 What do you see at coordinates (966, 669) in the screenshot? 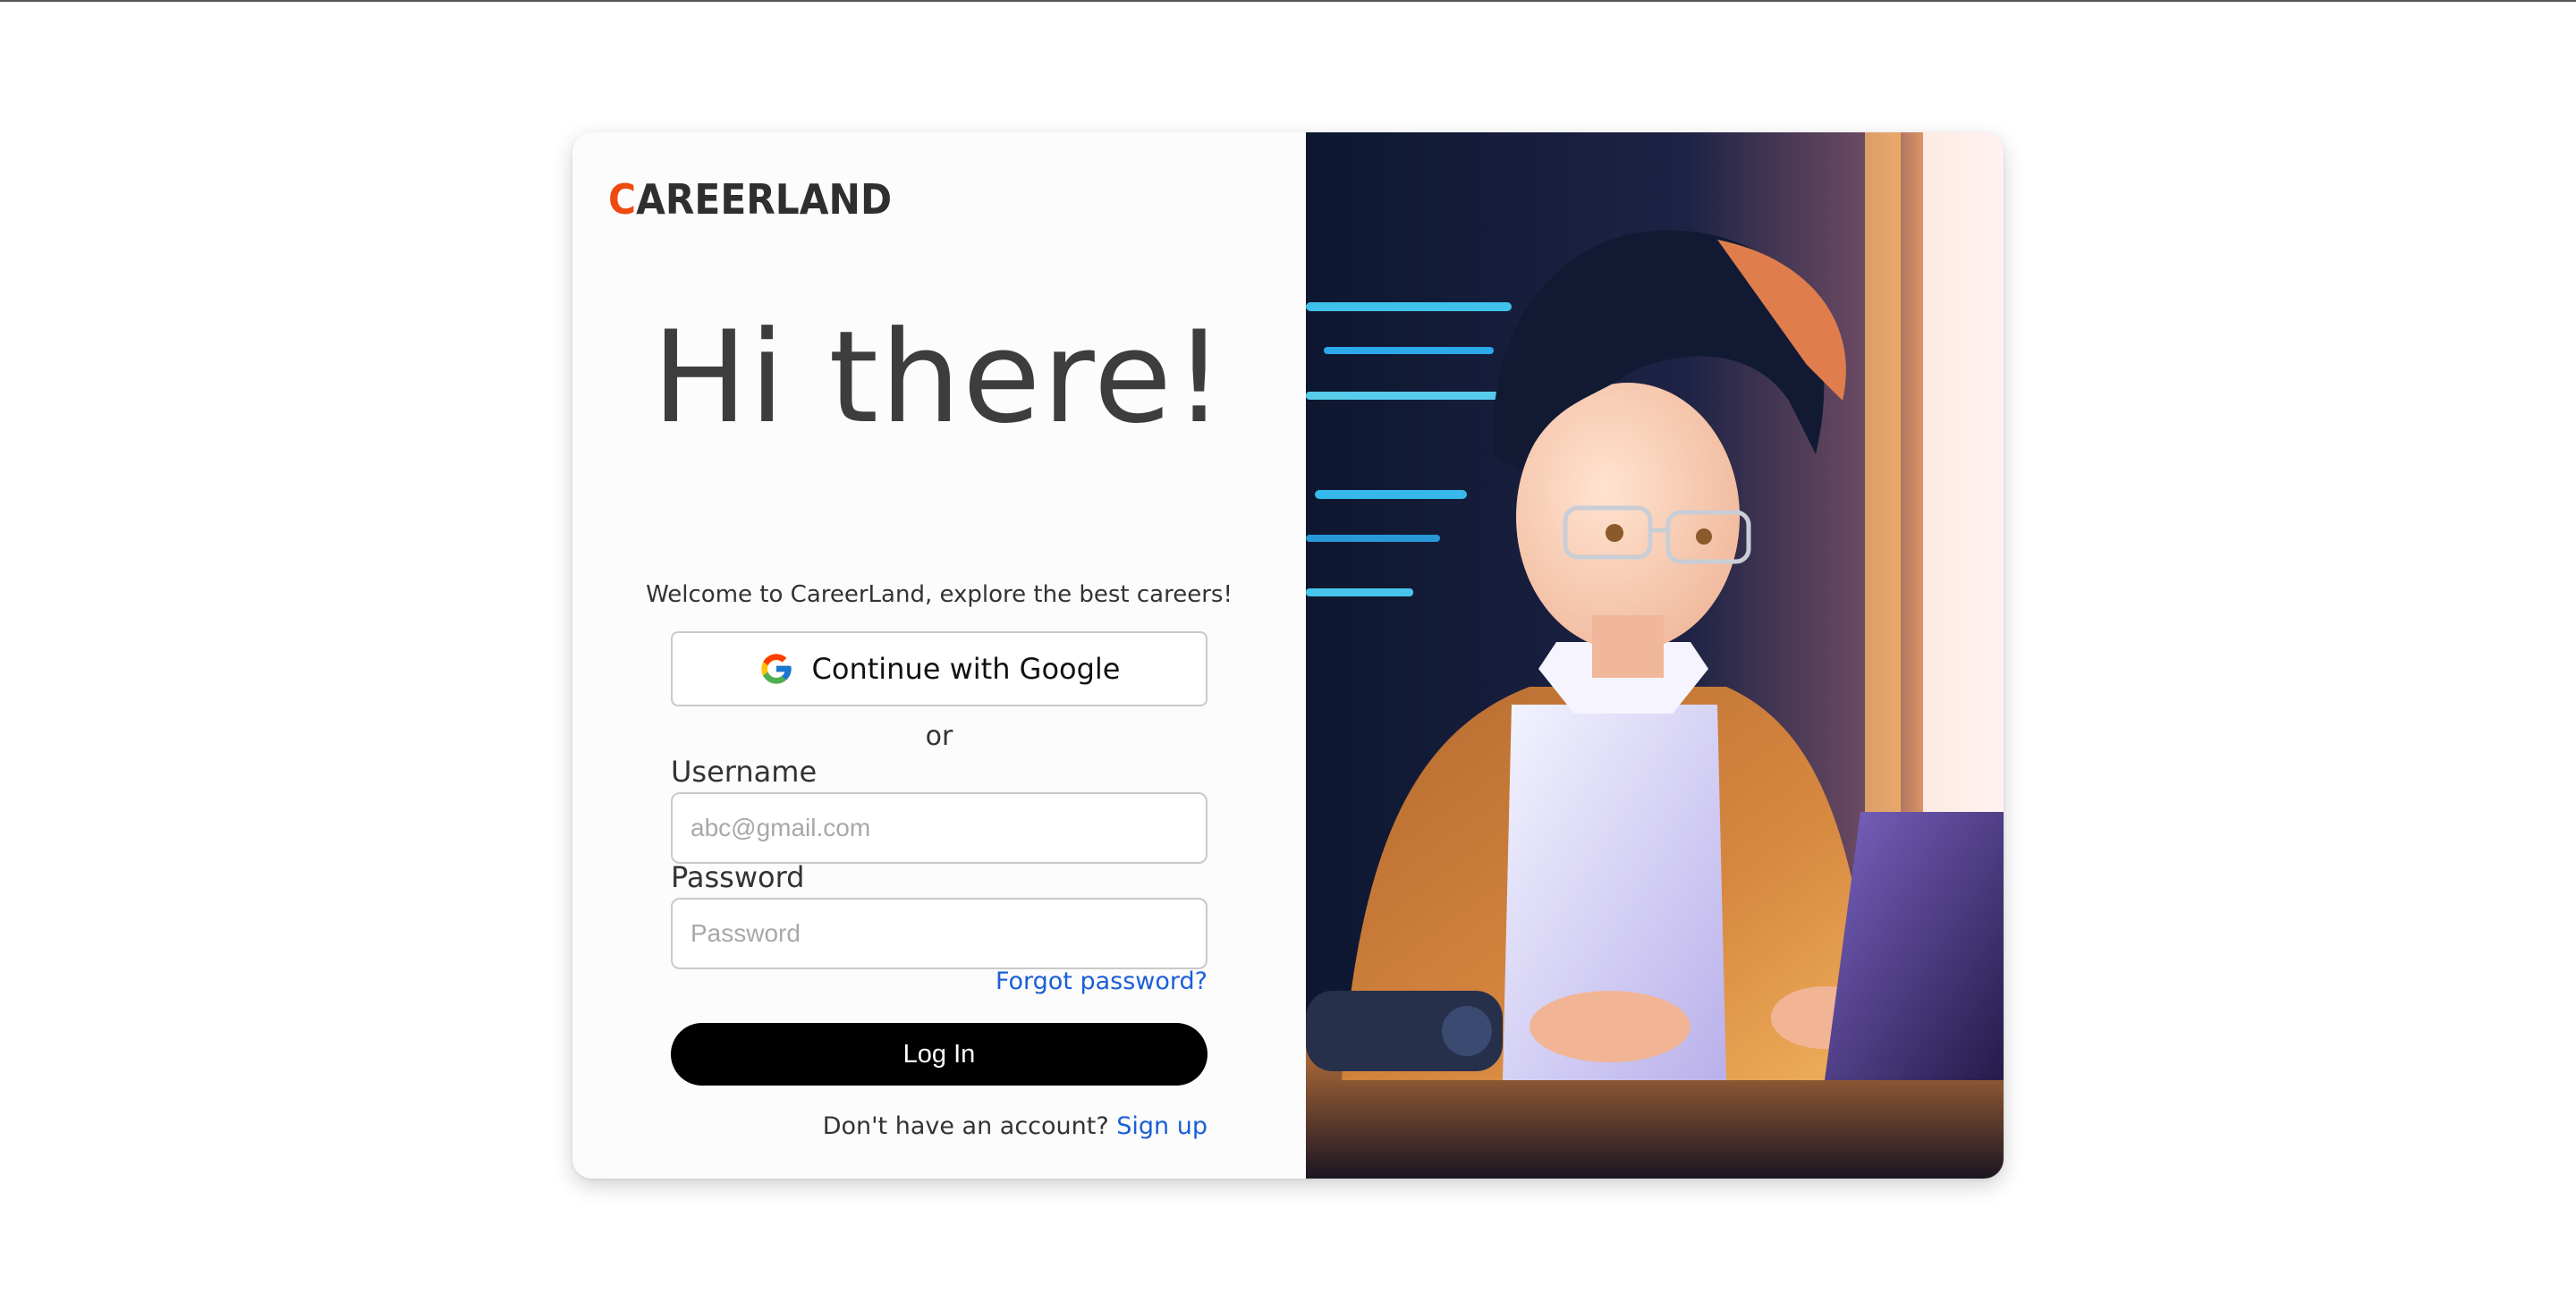
I see `google-button-label: Continue with Google` at bounding box center [966, 669].